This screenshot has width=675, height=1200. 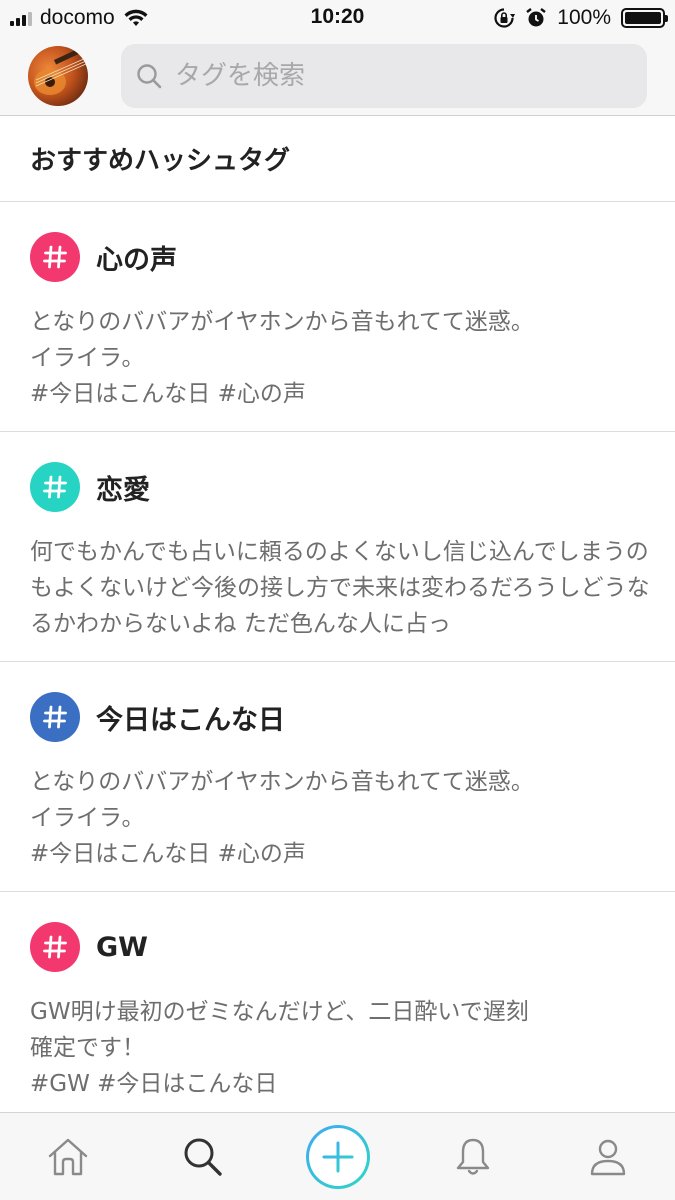 I want to click on tab-bar, so click(x=337, y=1156).